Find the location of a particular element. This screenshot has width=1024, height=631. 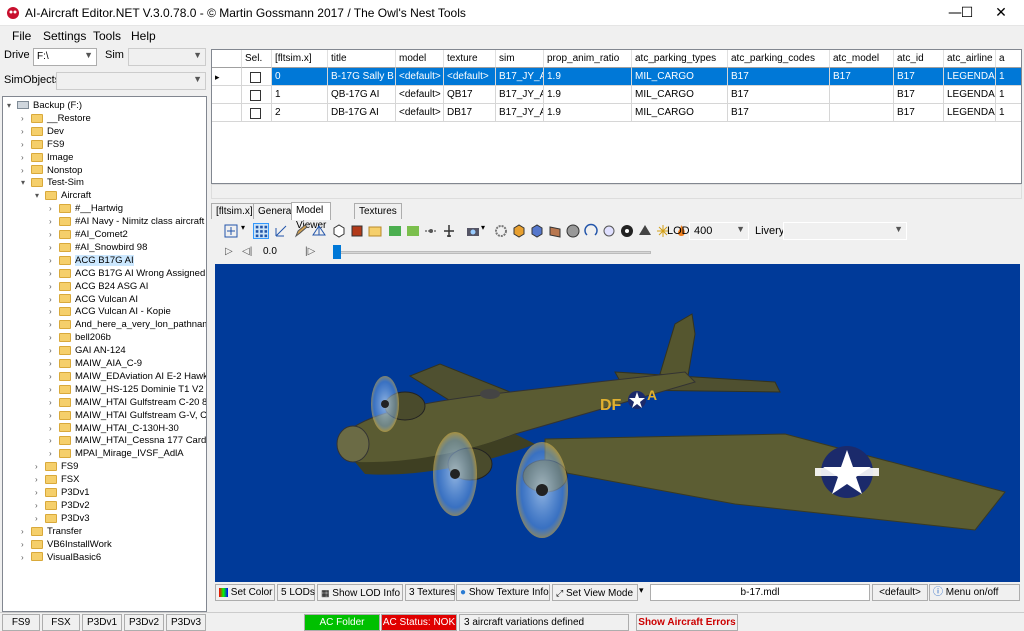

tree-item: › ACG B24 ASG AI is located at coordinates (98, 286).